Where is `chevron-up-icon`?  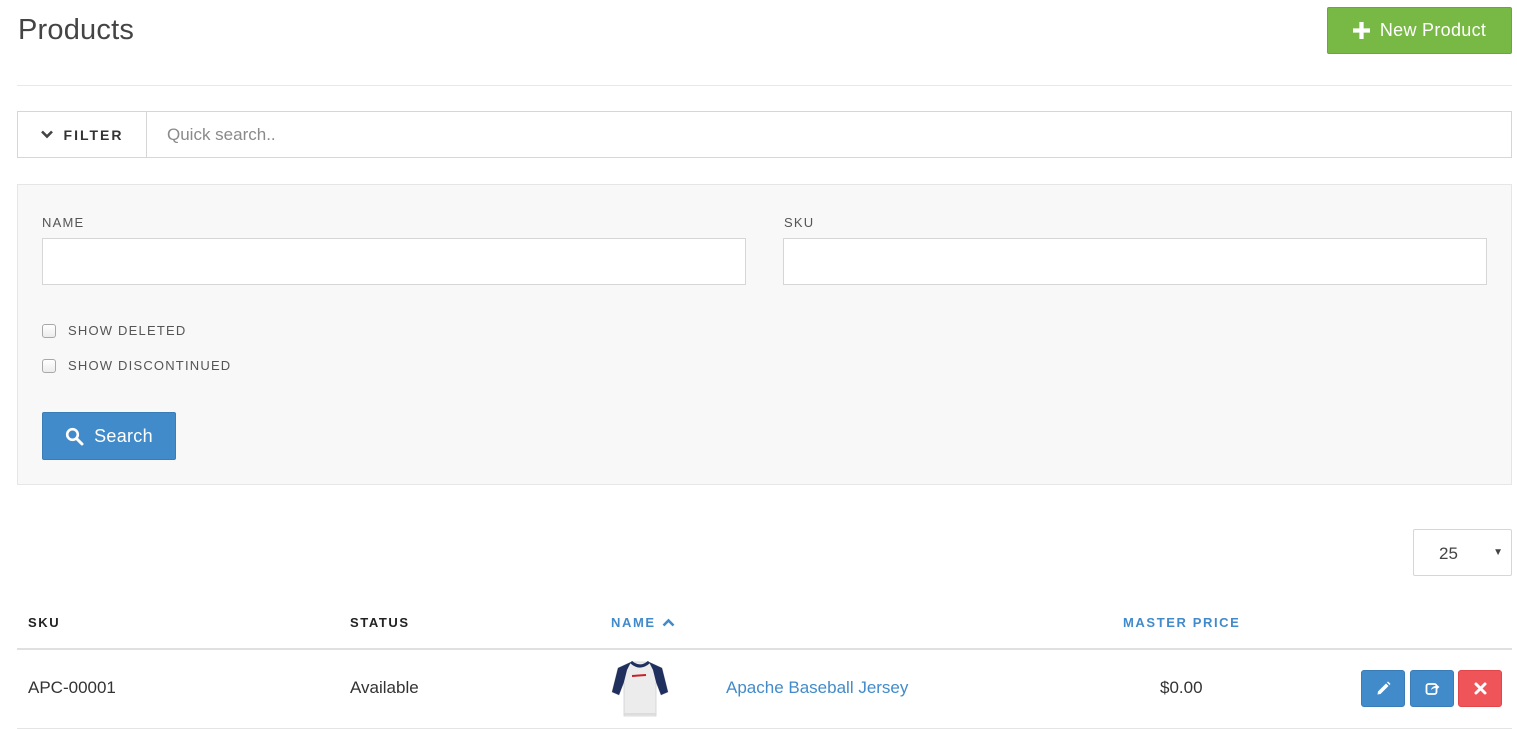 chevron-up-icon is located at coordinates (668, 622).